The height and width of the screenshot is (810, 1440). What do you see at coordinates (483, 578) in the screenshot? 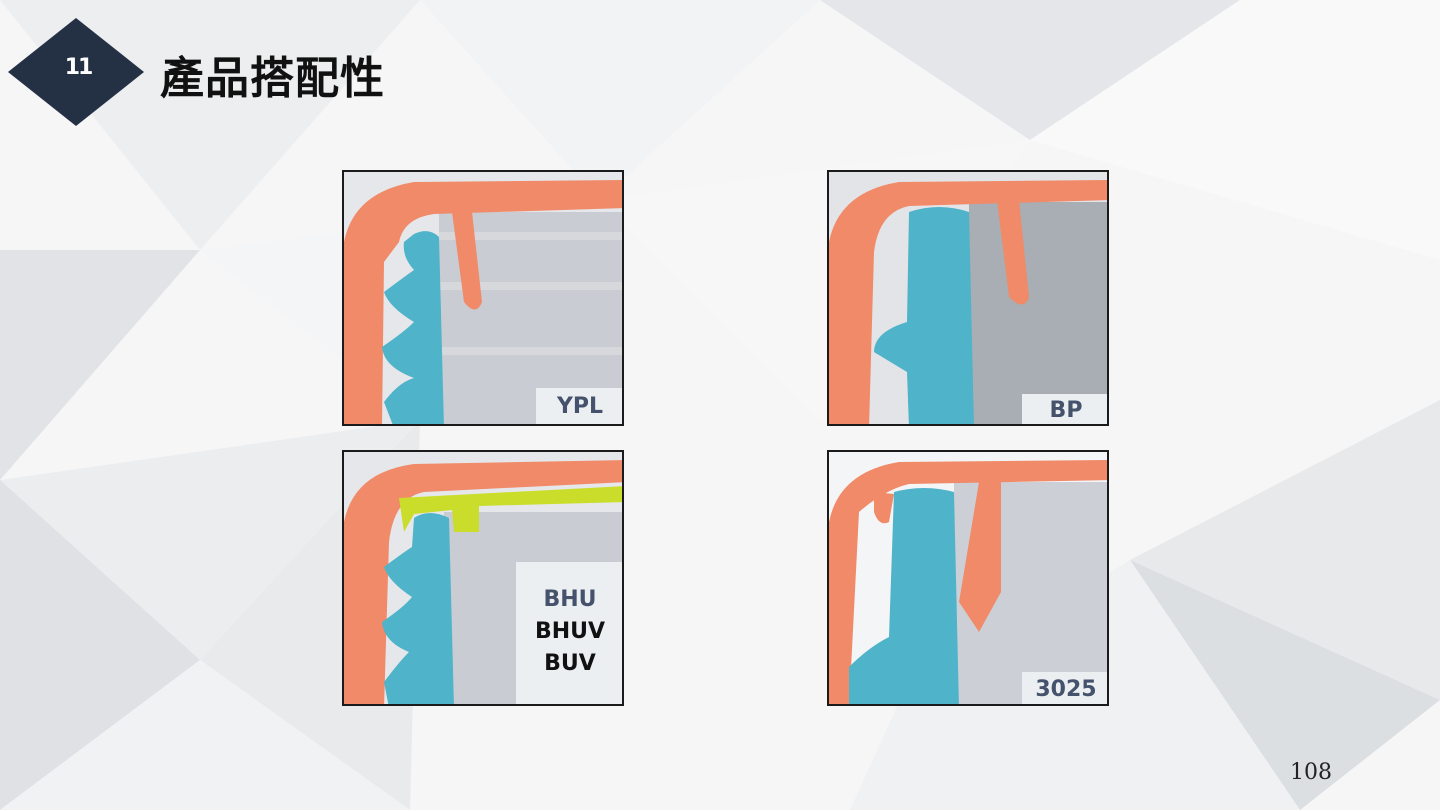
I see `product-panel-bhu: BHU BHUV BUV` at bounding box center [483, 578].